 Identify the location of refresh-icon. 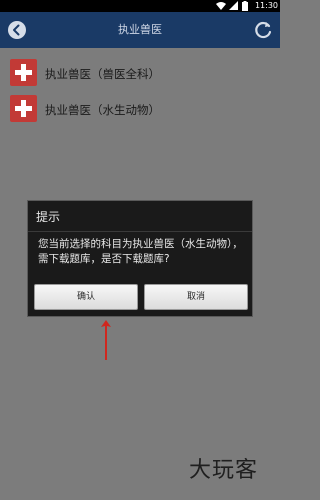
(263, 30).